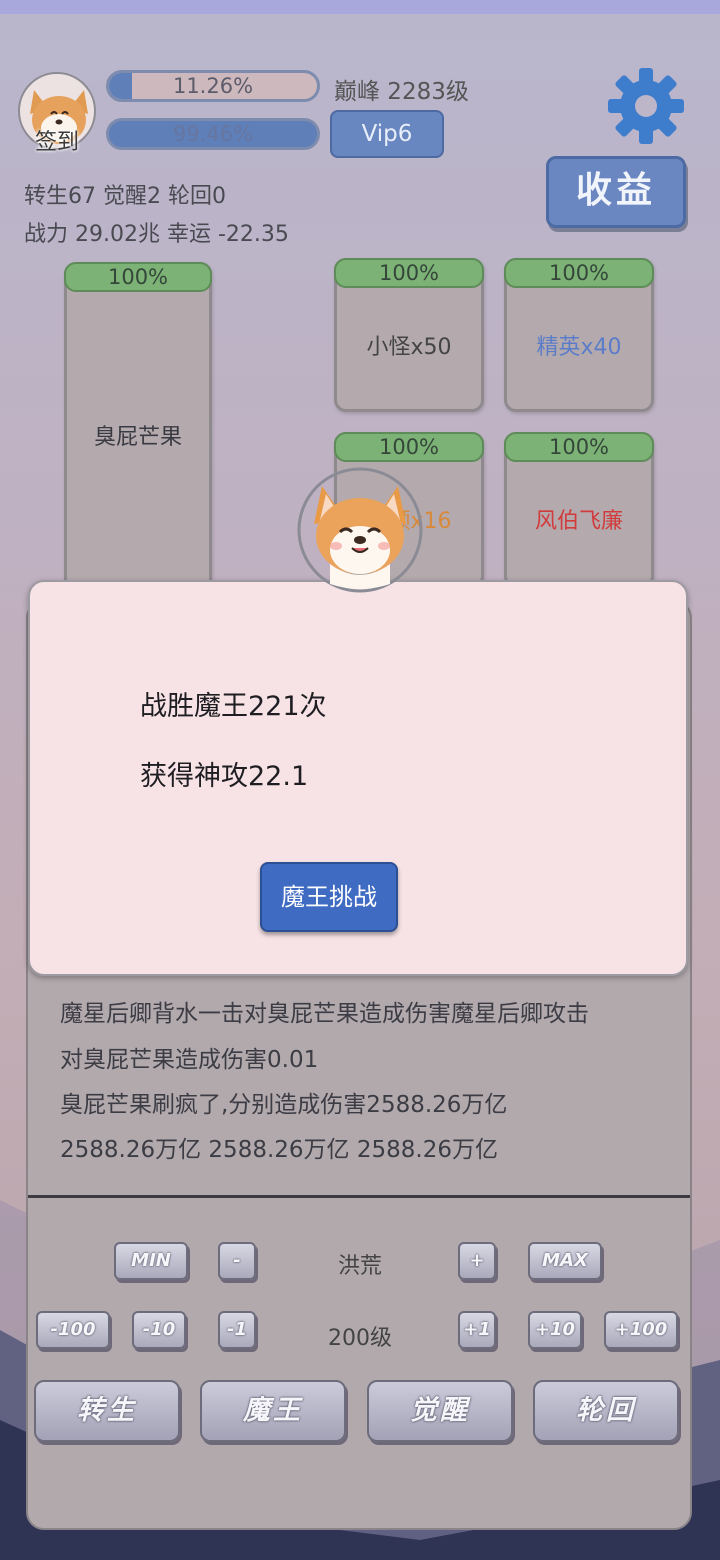 The image size is (720, 1560). What do you see at coordinates (159, 1330) in the screenshot?
I see `minus-10-button: -10` at bounding box center [159, 1330].